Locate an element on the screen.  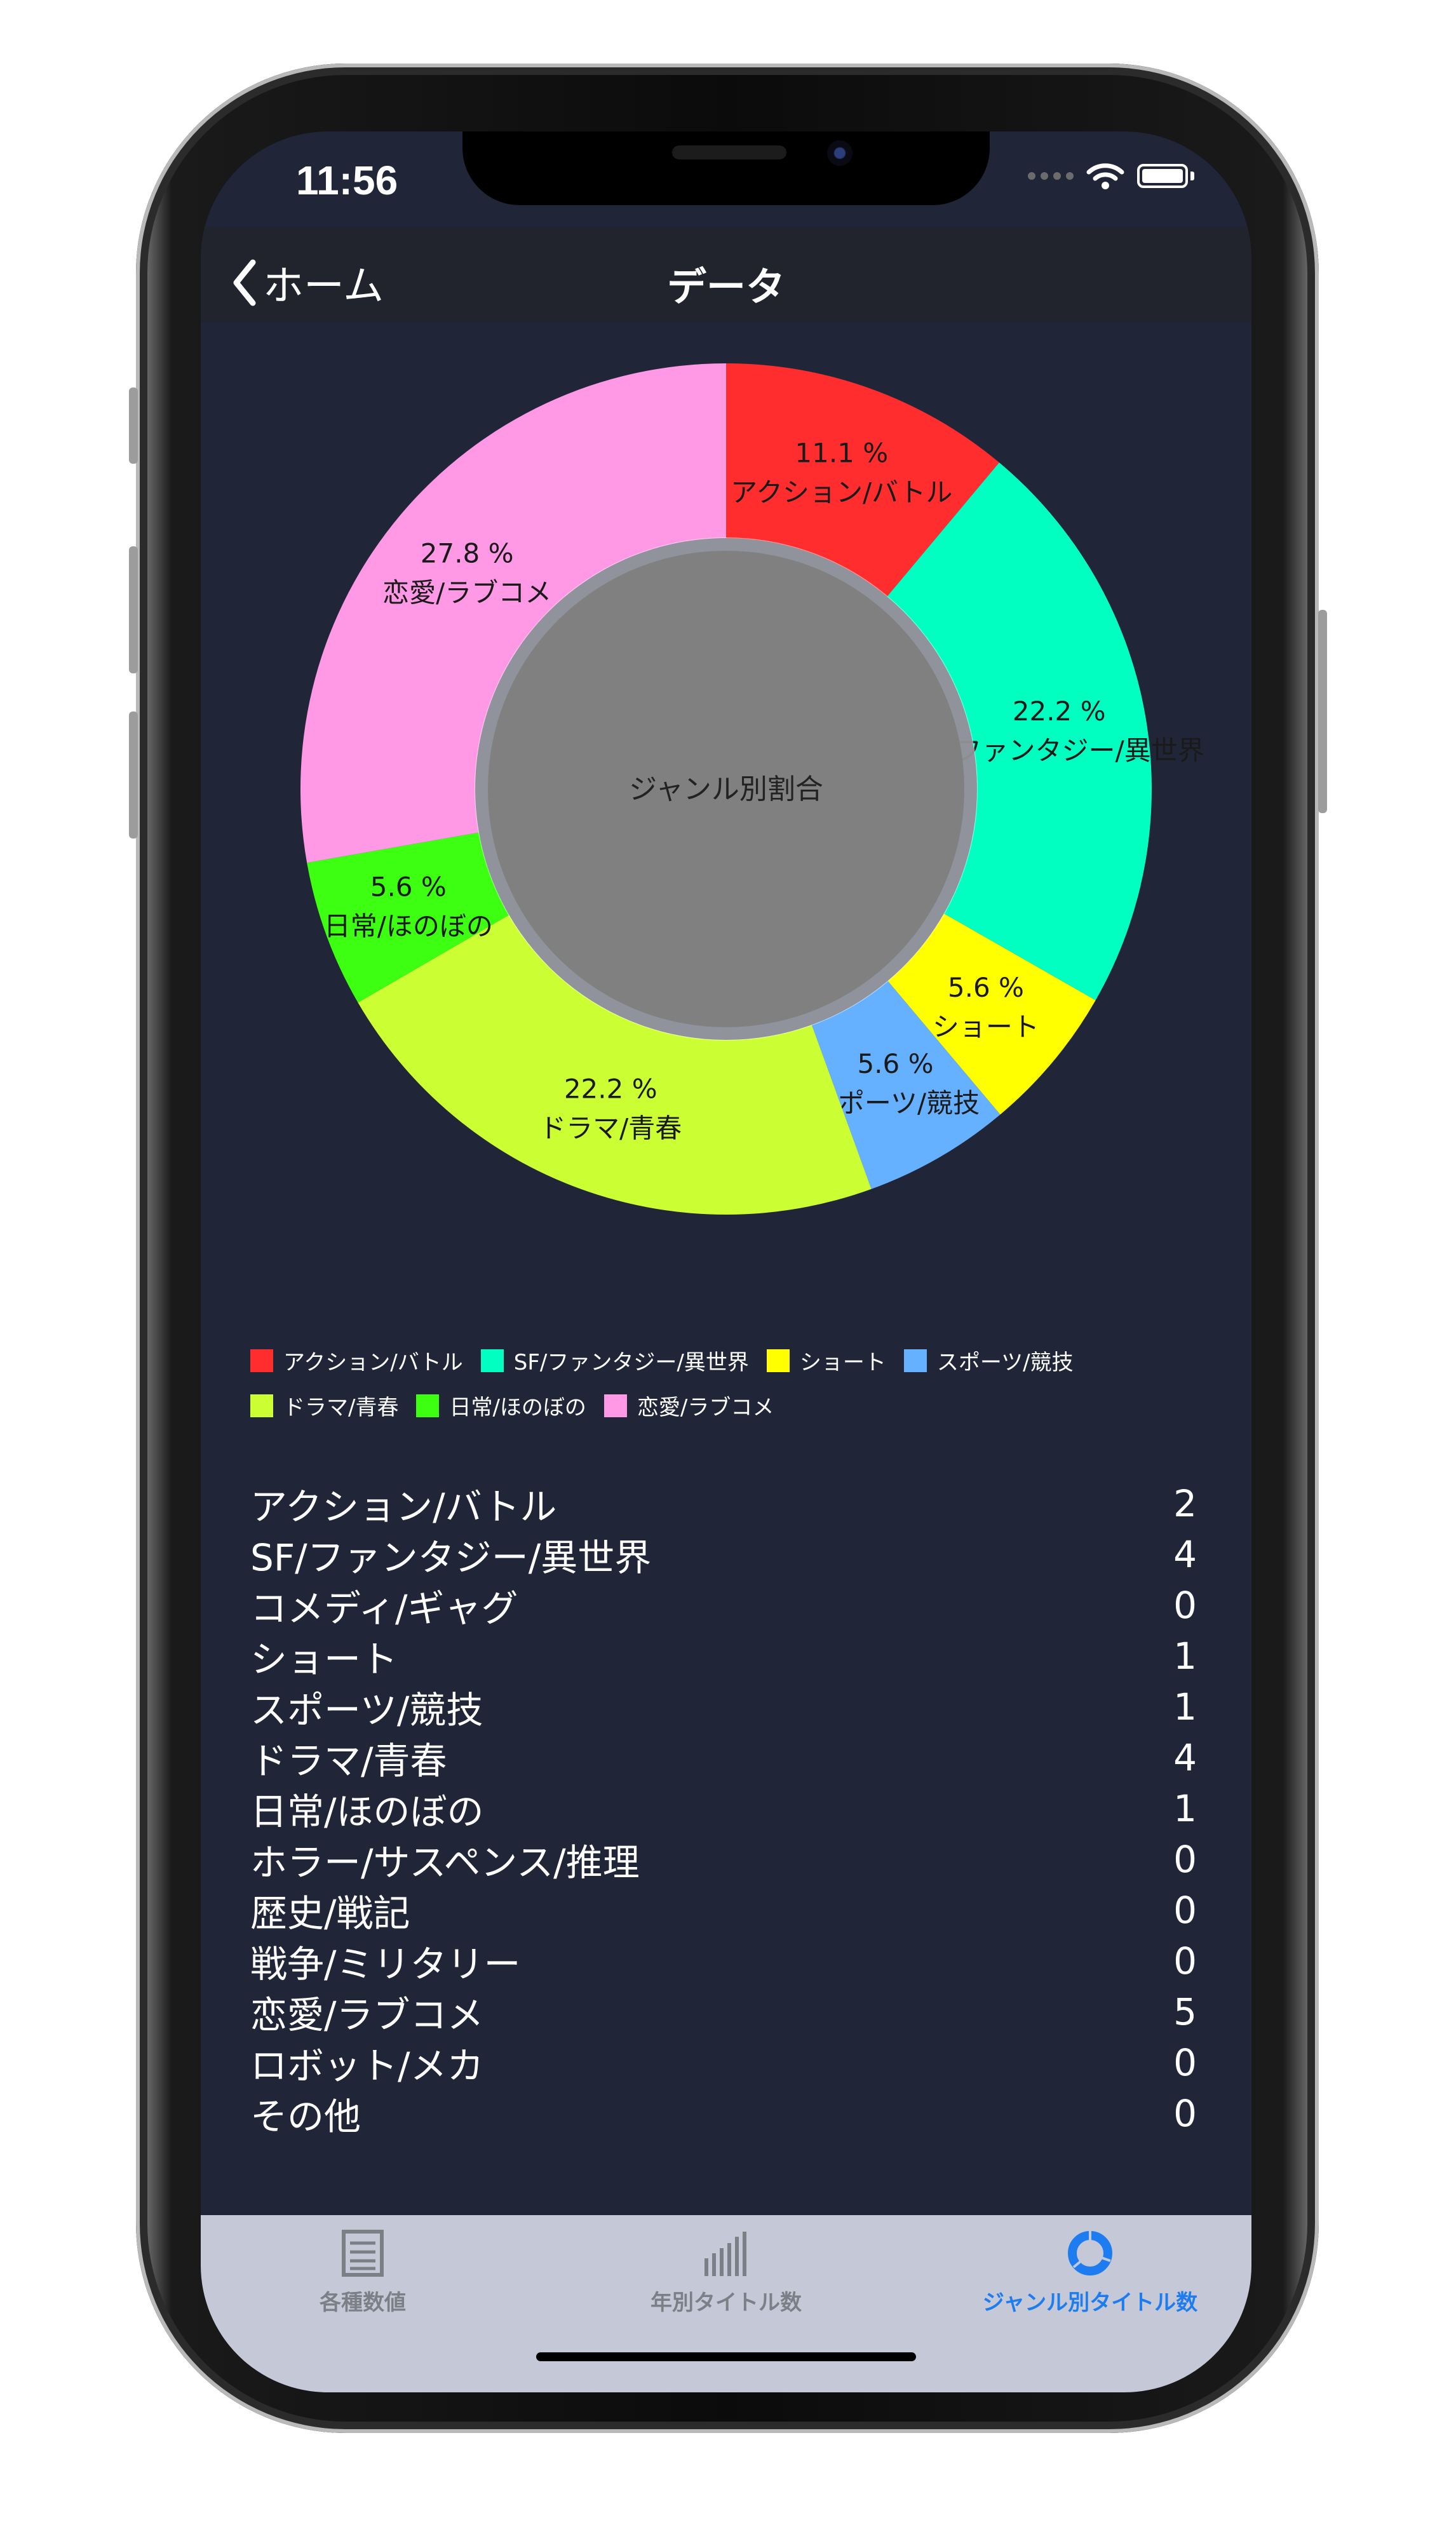
slice-category-label: ドラマ/青春 is located at coordinates (610, 1128).